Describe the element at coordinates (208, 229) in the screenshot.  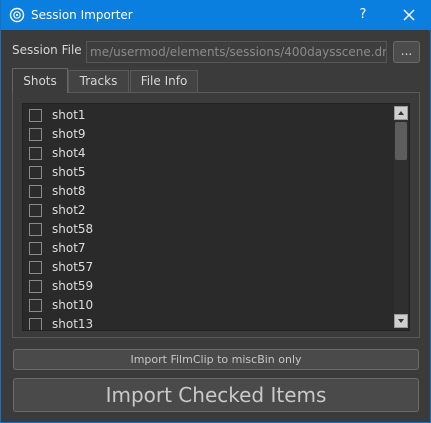
I see `list-item: shot58` at that location.